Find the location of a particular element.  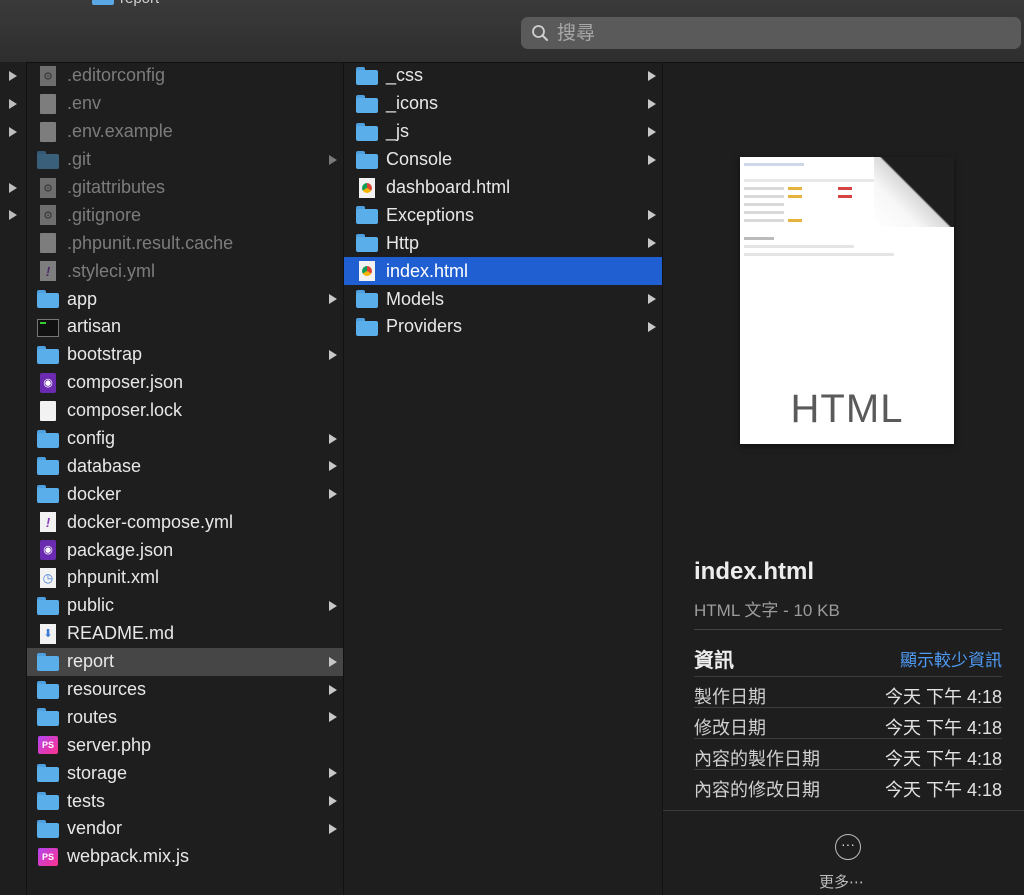

file-list-item: Http is located at coordinates (503, 243).